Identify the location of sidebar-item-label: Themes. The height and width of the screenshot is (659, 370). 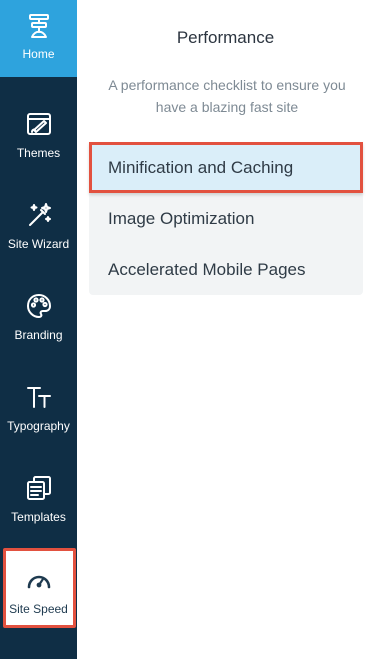
(38, 153).